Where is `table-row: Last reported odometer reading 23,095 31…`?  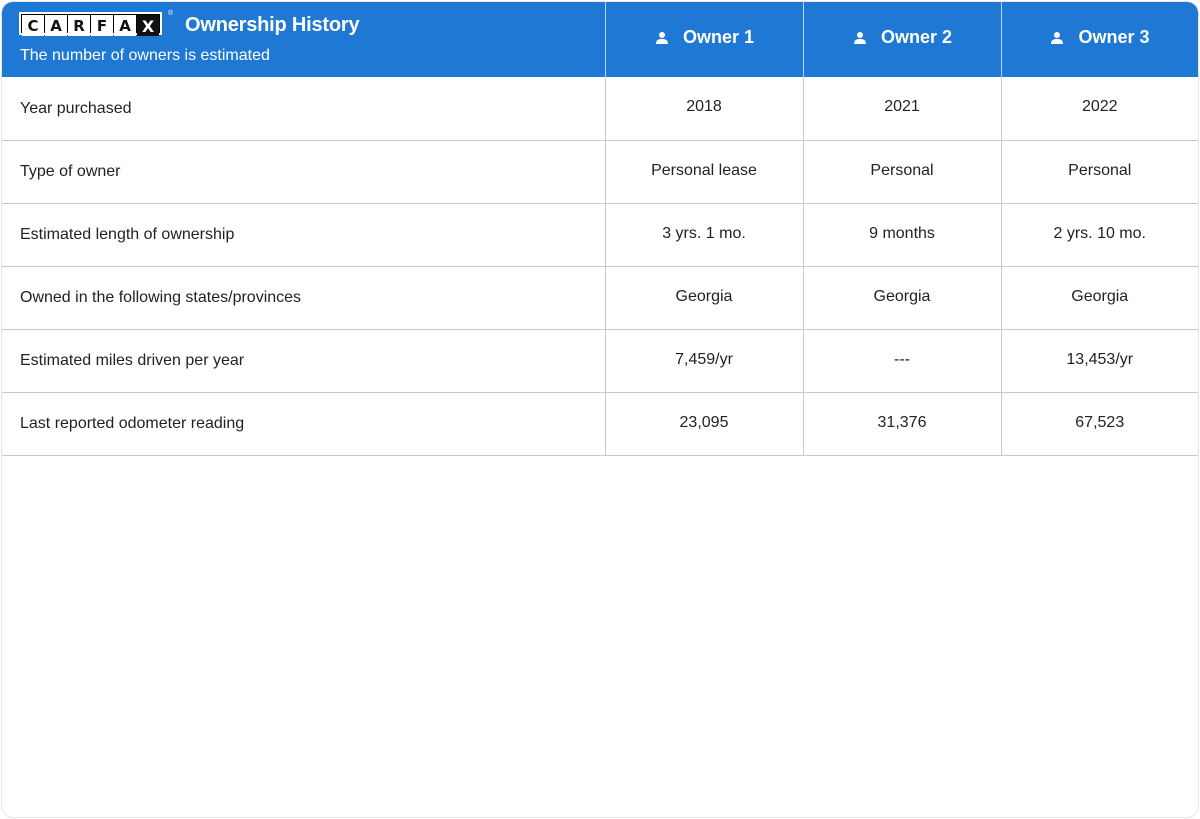
table-row: Last reported odometer reading 23,095 31… is located at coordinates (600, 424).